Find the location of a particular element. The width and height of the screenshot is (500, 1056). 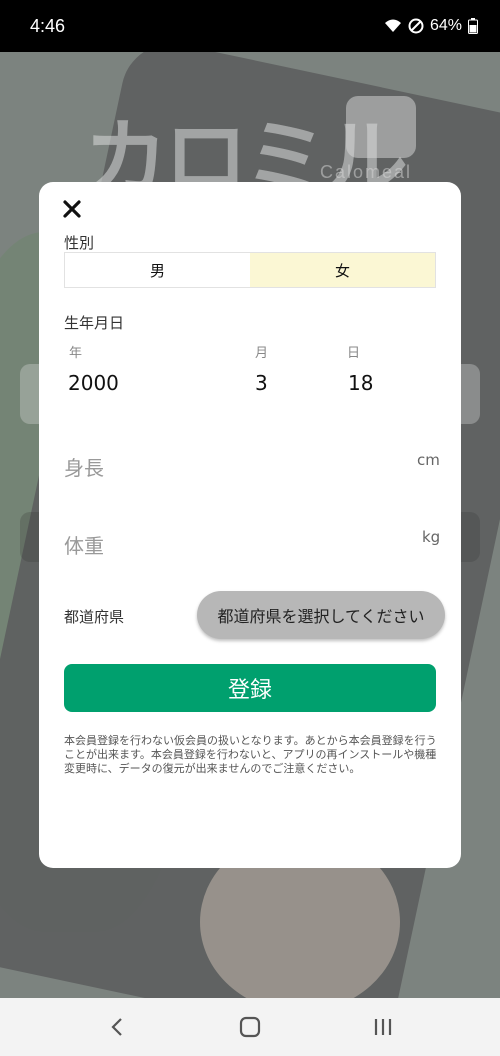

year-label: 年 is located at coordinates (76, 353).